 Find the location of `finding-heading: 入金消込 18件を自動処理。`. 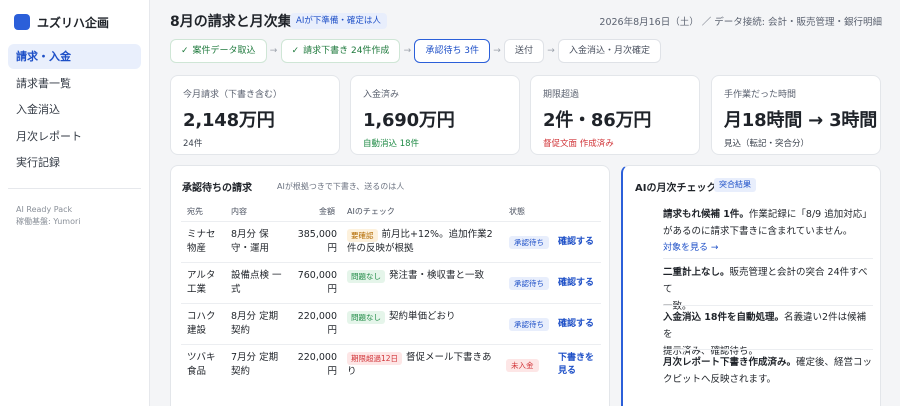

finding-heading: 入金消込 18件を自動処理。 is located at coordinates (724, 317).